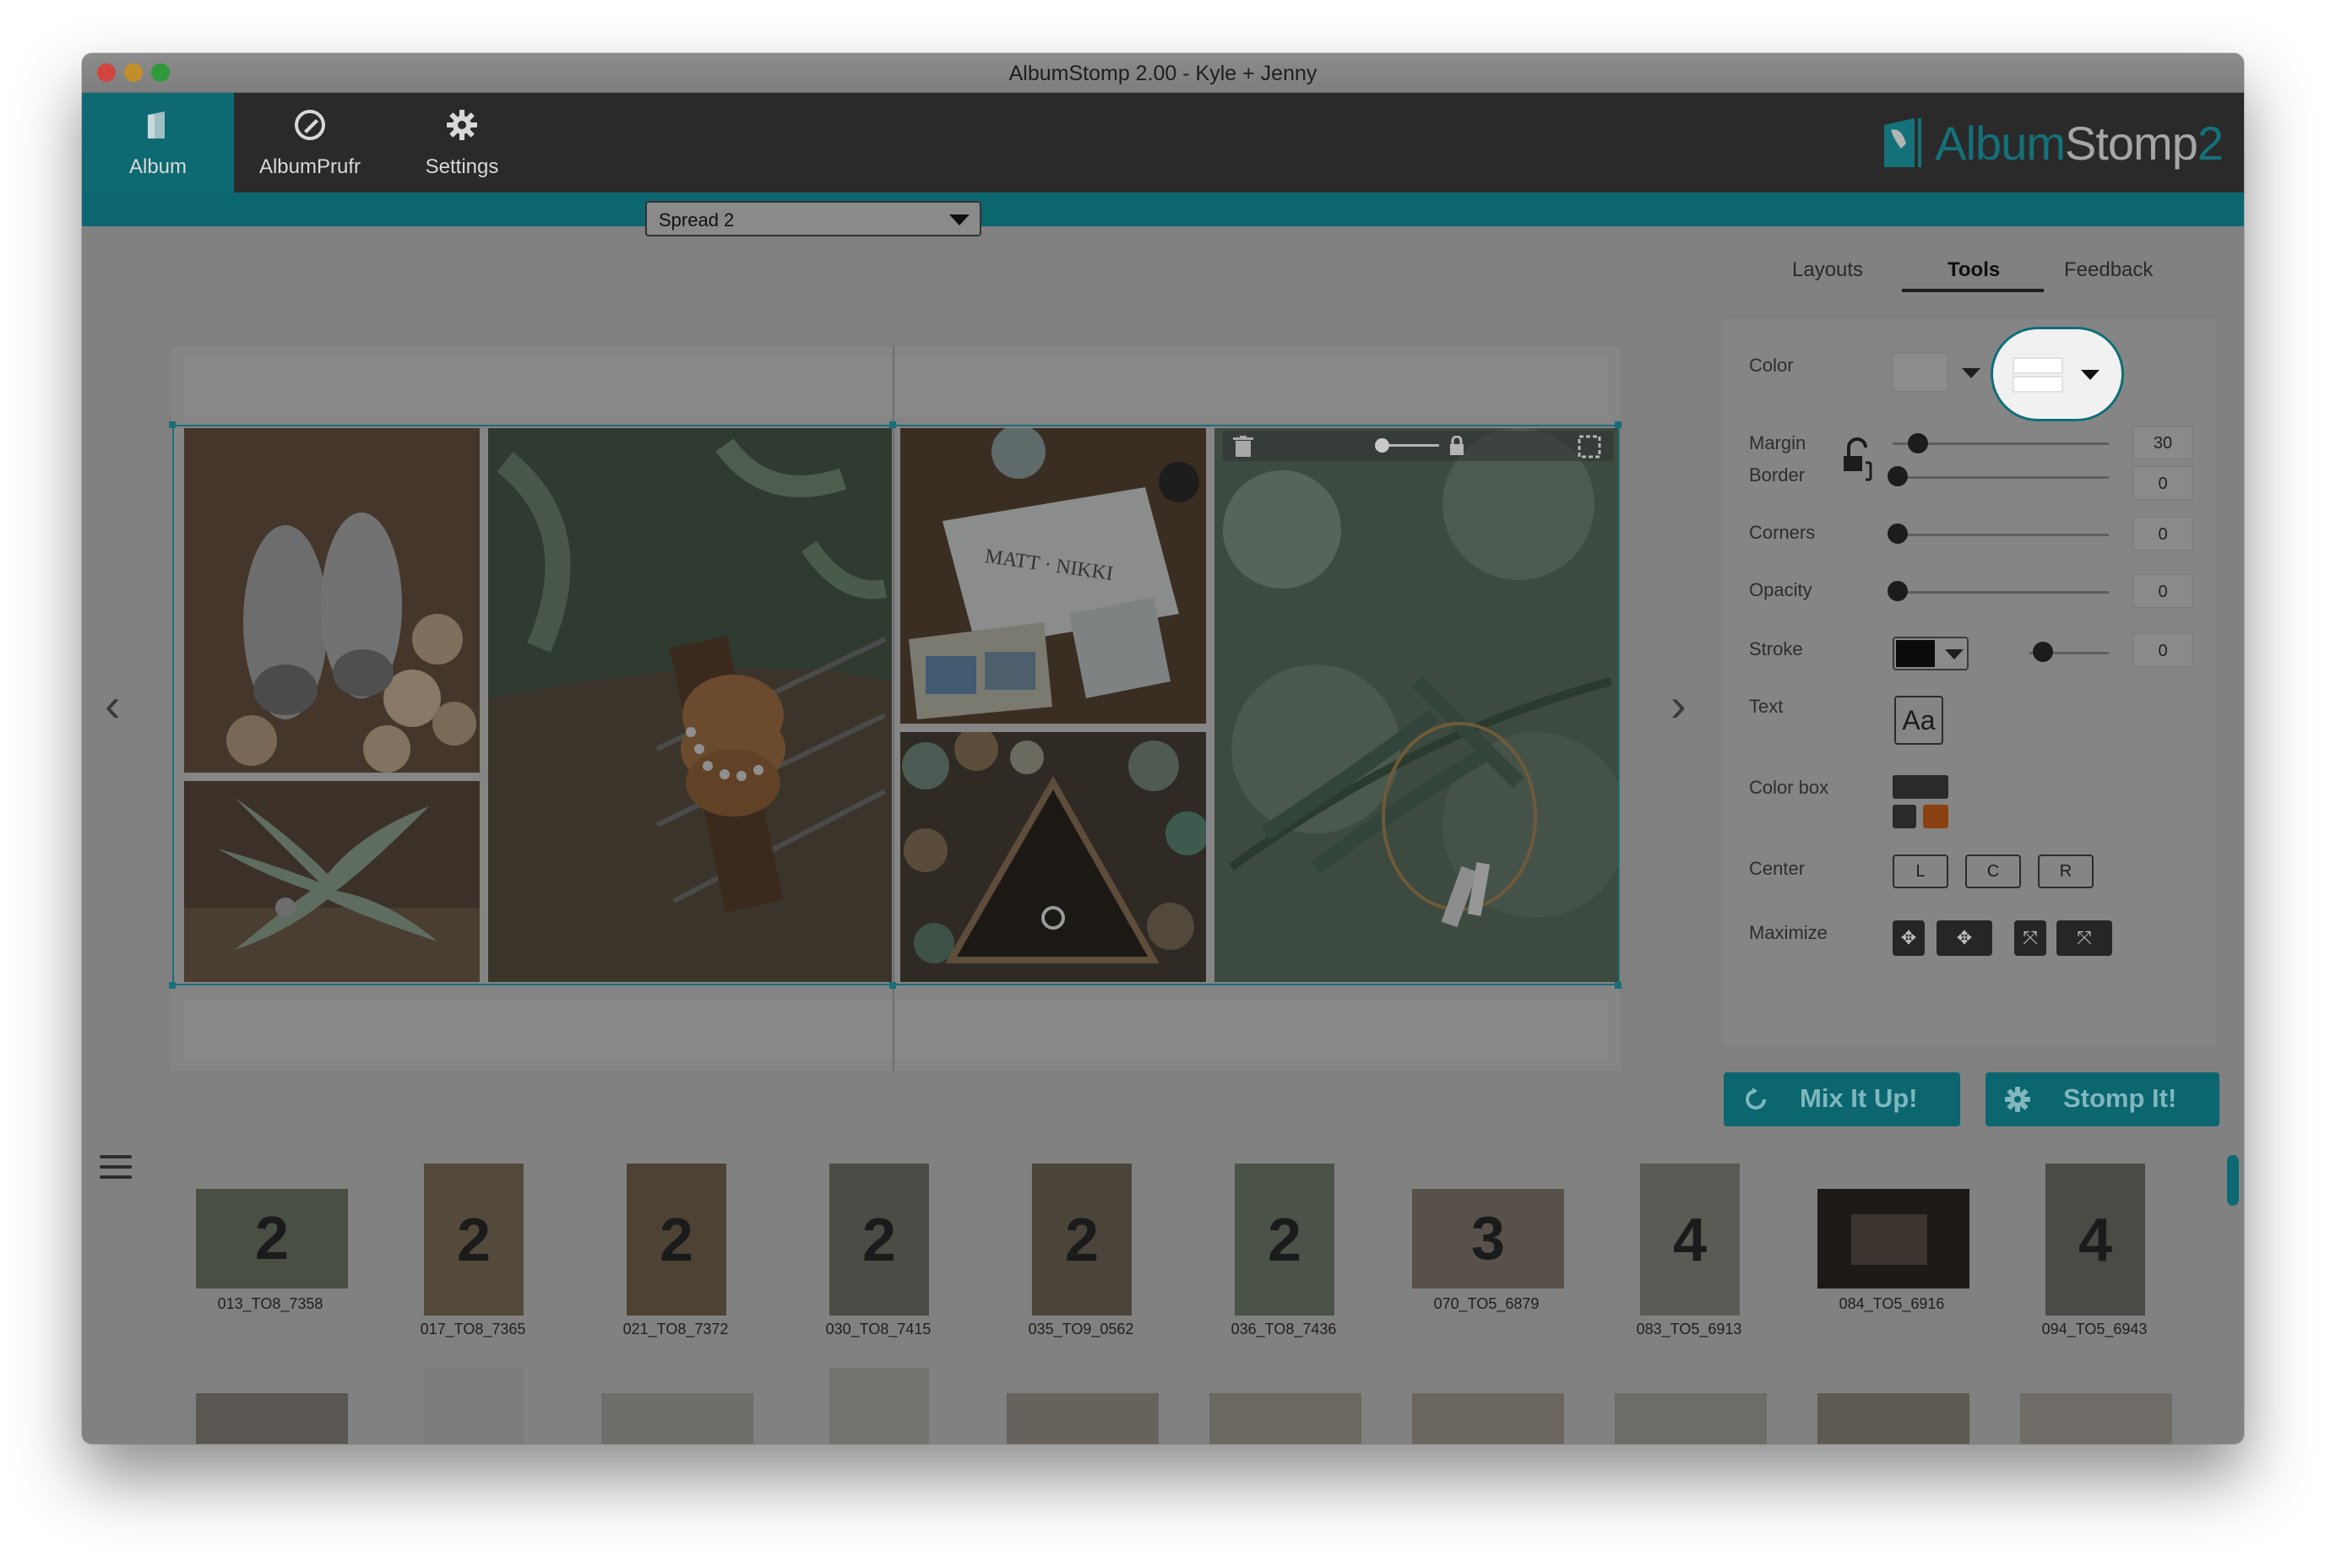  Describe the element at coordinates (332, 881) in the screenshot. I see `photo-airplant` at that location.